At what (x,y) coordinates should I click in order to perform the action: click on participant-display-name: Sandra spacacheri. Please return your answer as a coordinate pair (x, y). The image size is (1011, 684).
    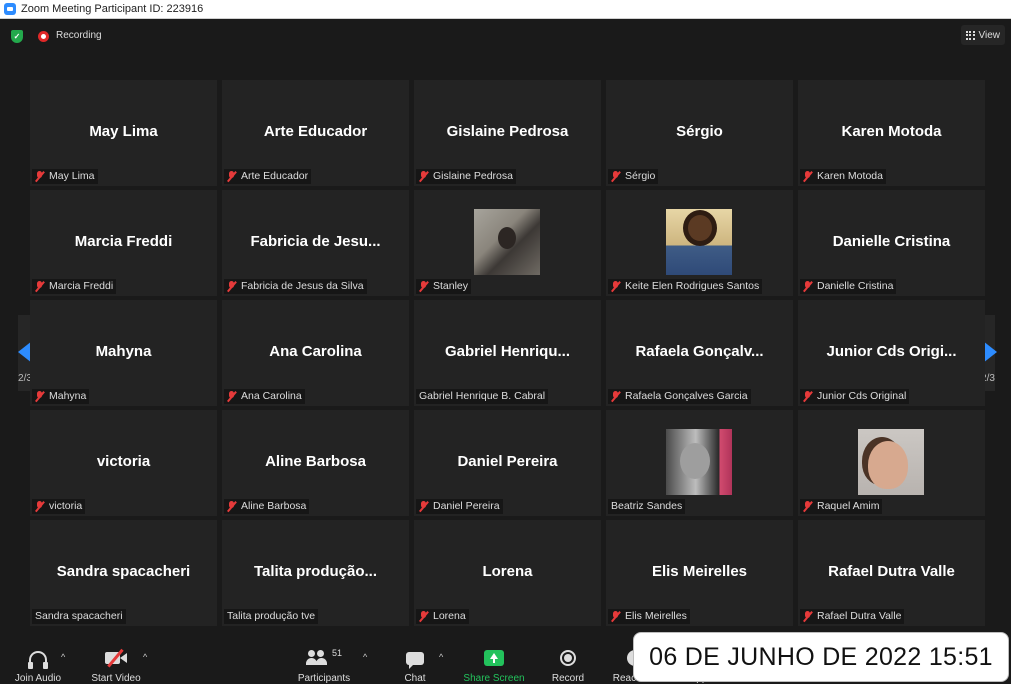
    Looking at the image, I should click on (123, 571).